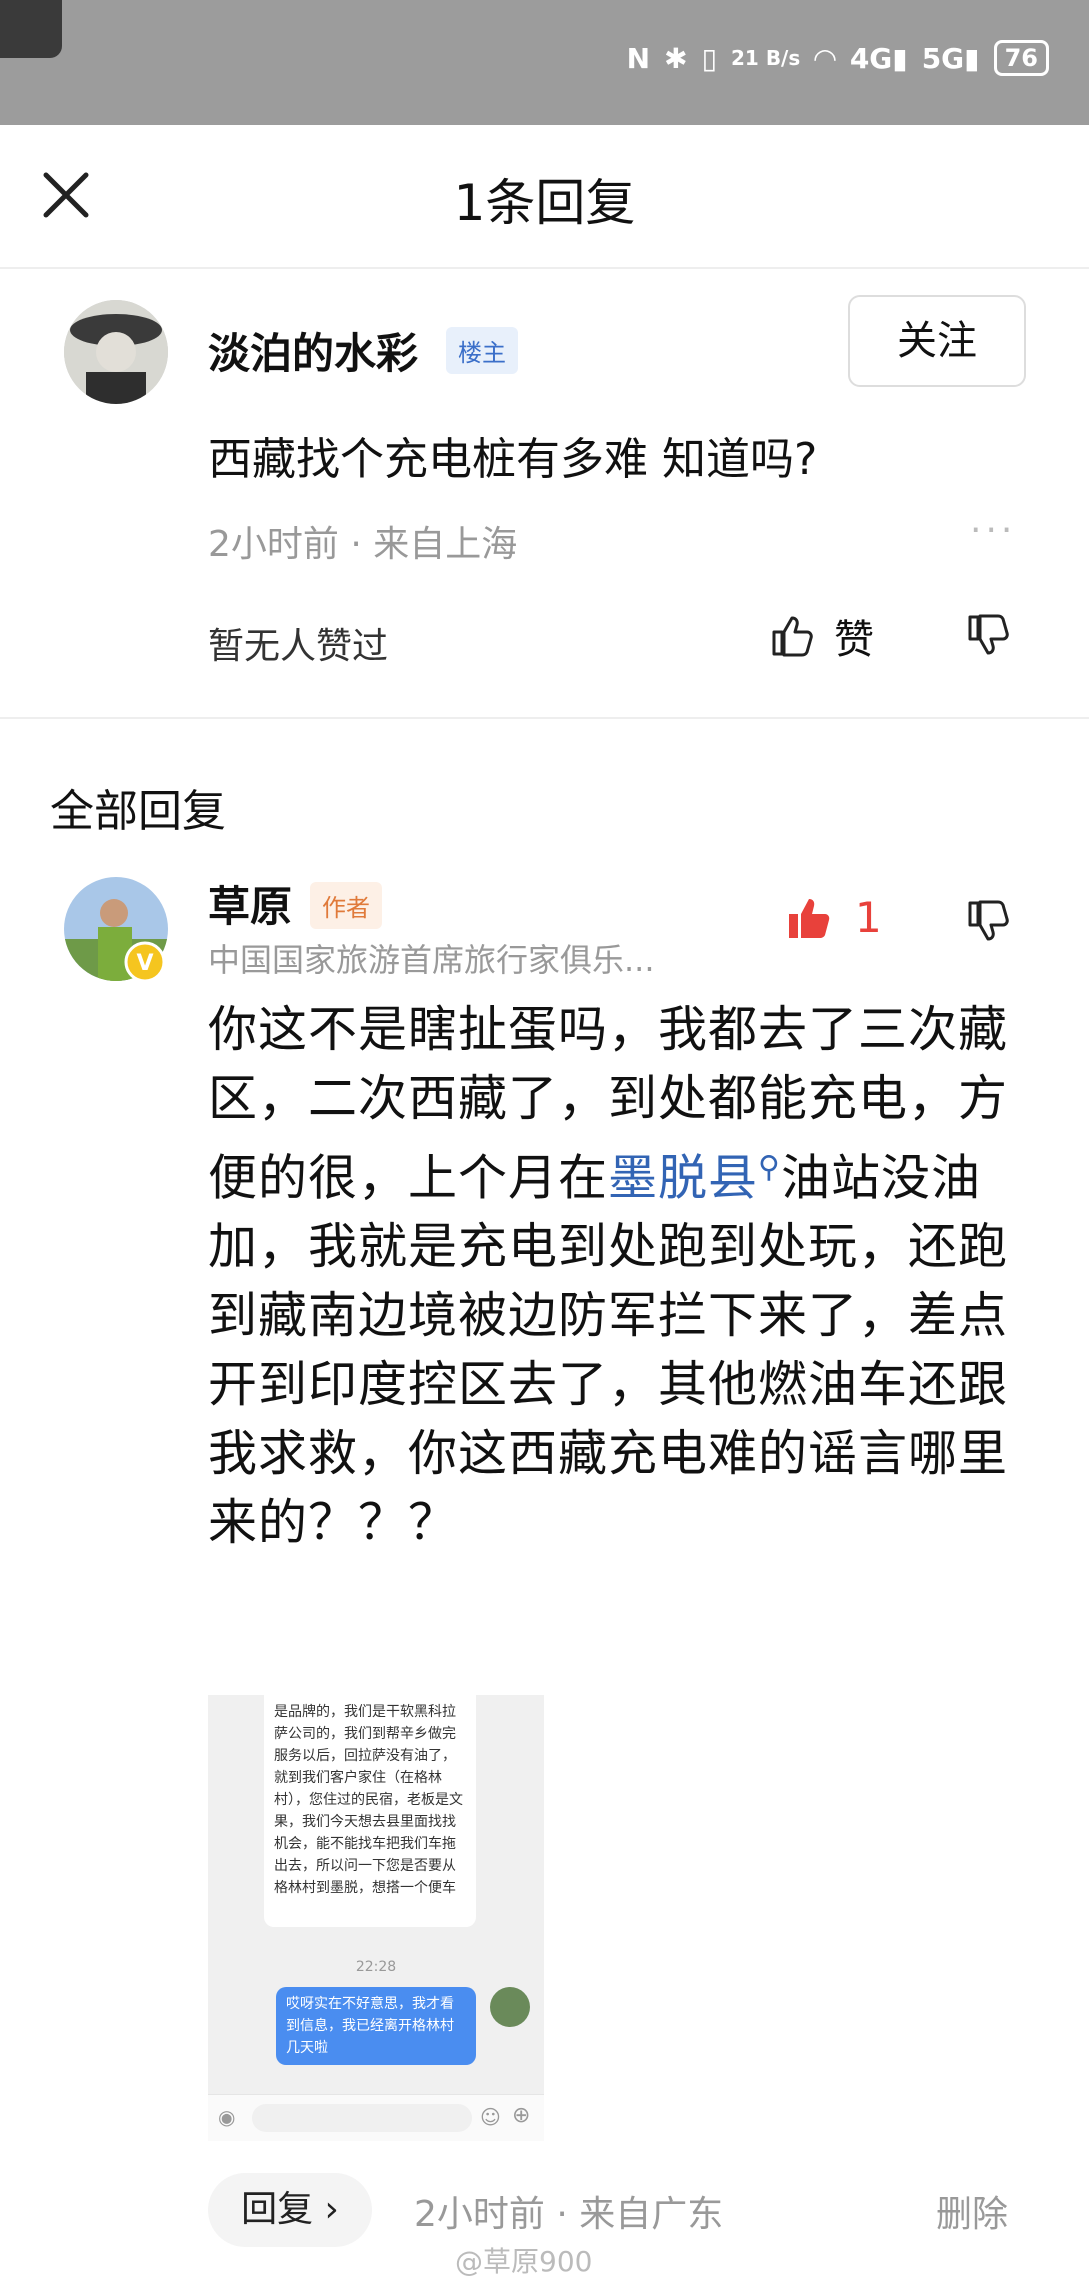  Describe the element at coordinates (783, 58) in the screenshot. I see `net-speed-unit: B/s` at that location.